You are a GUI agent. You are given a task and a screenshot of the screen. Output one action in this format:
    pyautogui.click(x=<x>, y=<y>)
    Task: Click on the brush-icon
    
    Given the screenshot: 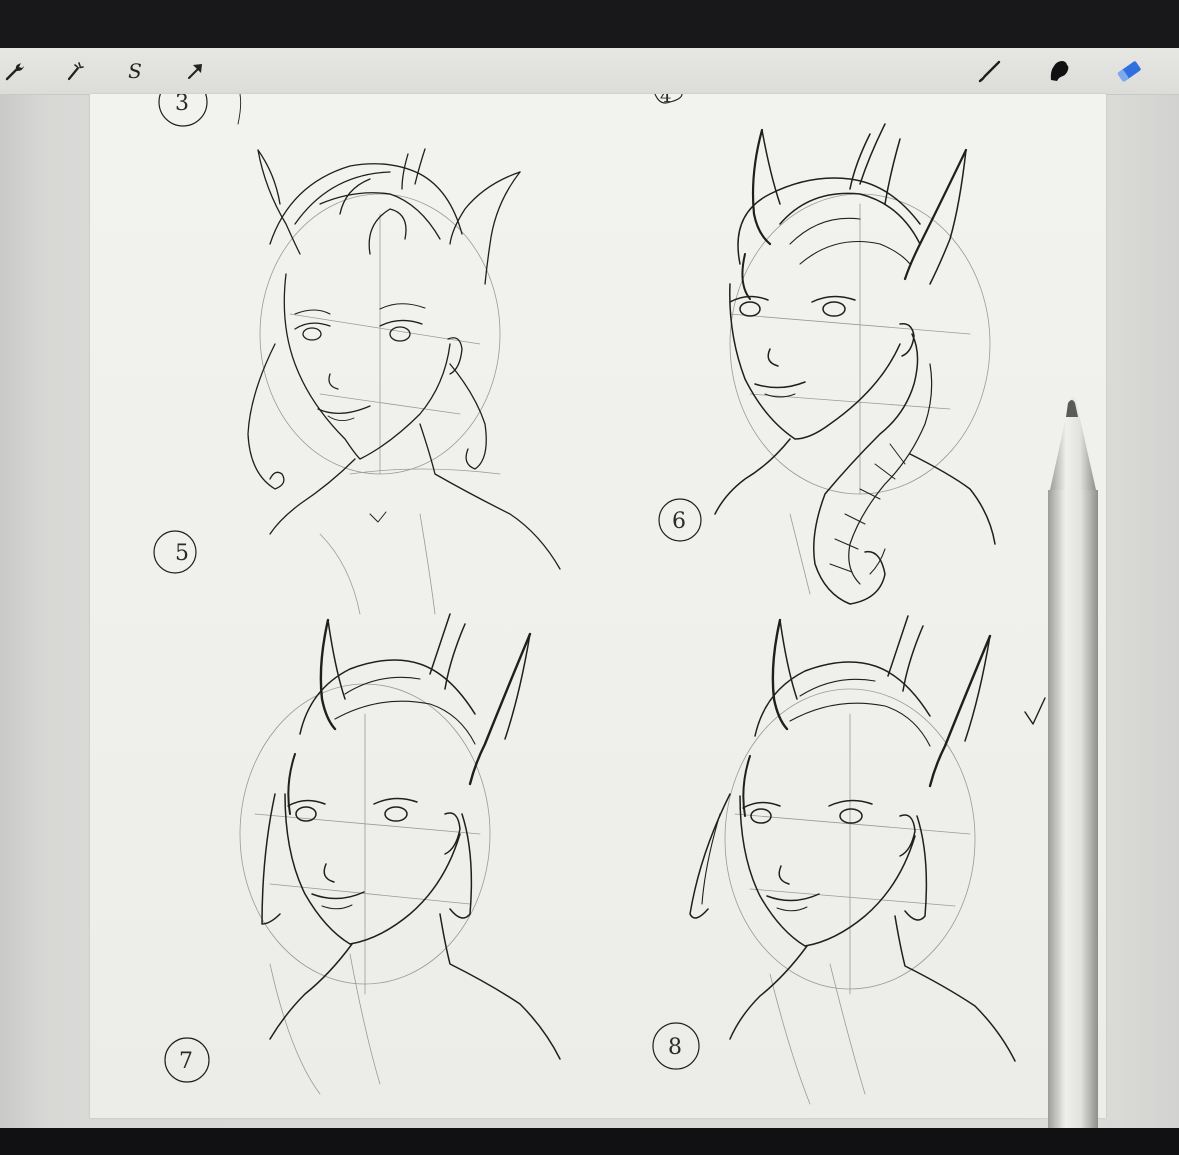 What is the action you would take?
    pyautogui.click(x=989, y=71)
    